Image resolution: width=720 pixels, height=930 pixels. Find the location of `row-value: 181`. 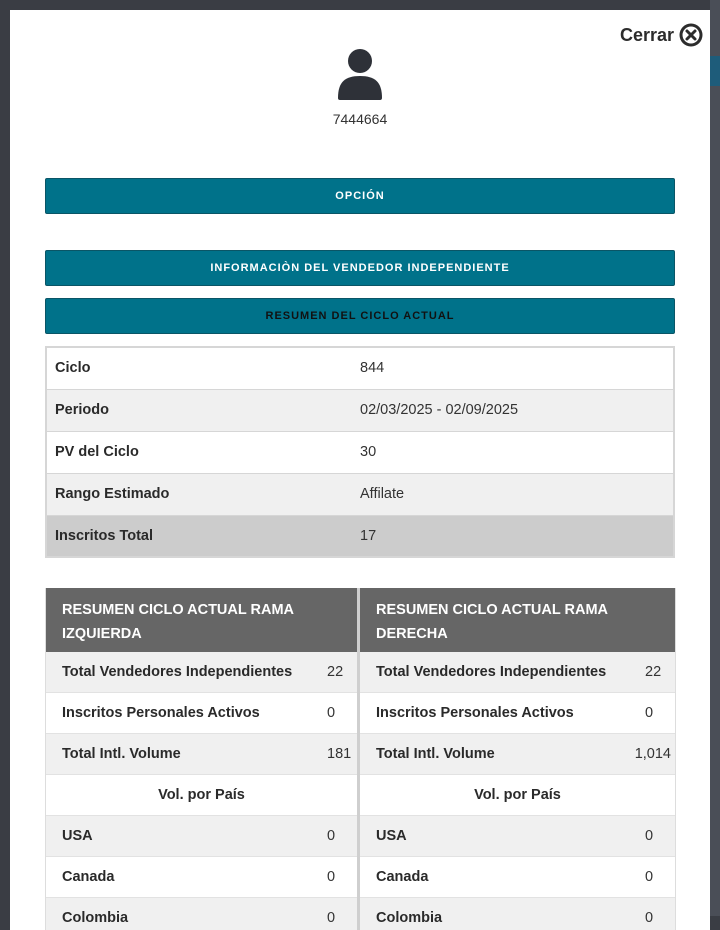

row-value: 181 is located at coordinates (339, 754).